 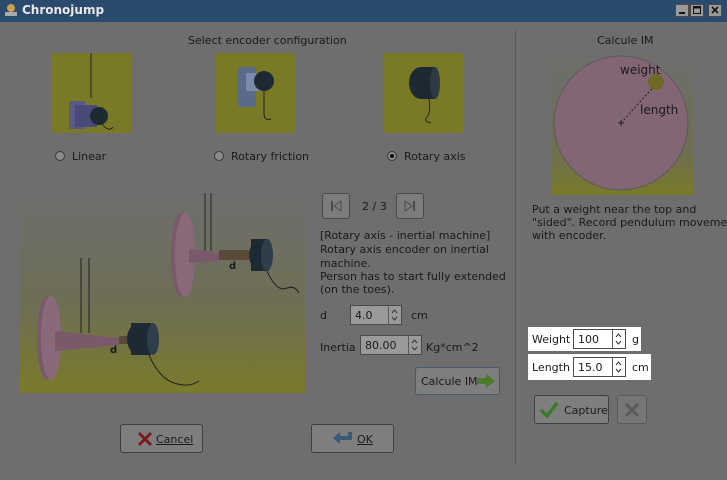 I want to click on length-spin-value: 15.0, so click(x=590, y=367).